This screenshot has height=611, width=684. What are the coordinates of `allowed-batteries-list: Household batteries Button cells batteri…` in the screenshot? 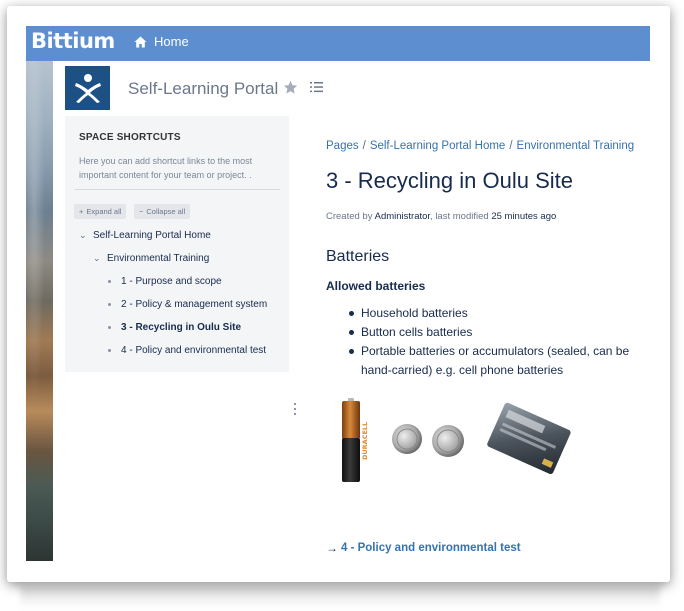 It's located at (499, 342).